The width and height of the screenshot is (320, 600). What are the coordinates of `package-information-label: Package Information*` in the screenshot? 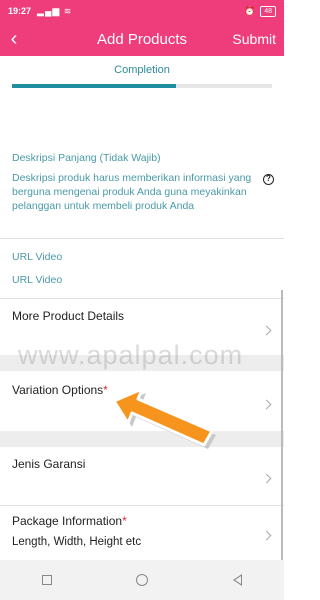 It's located at (69, 521).